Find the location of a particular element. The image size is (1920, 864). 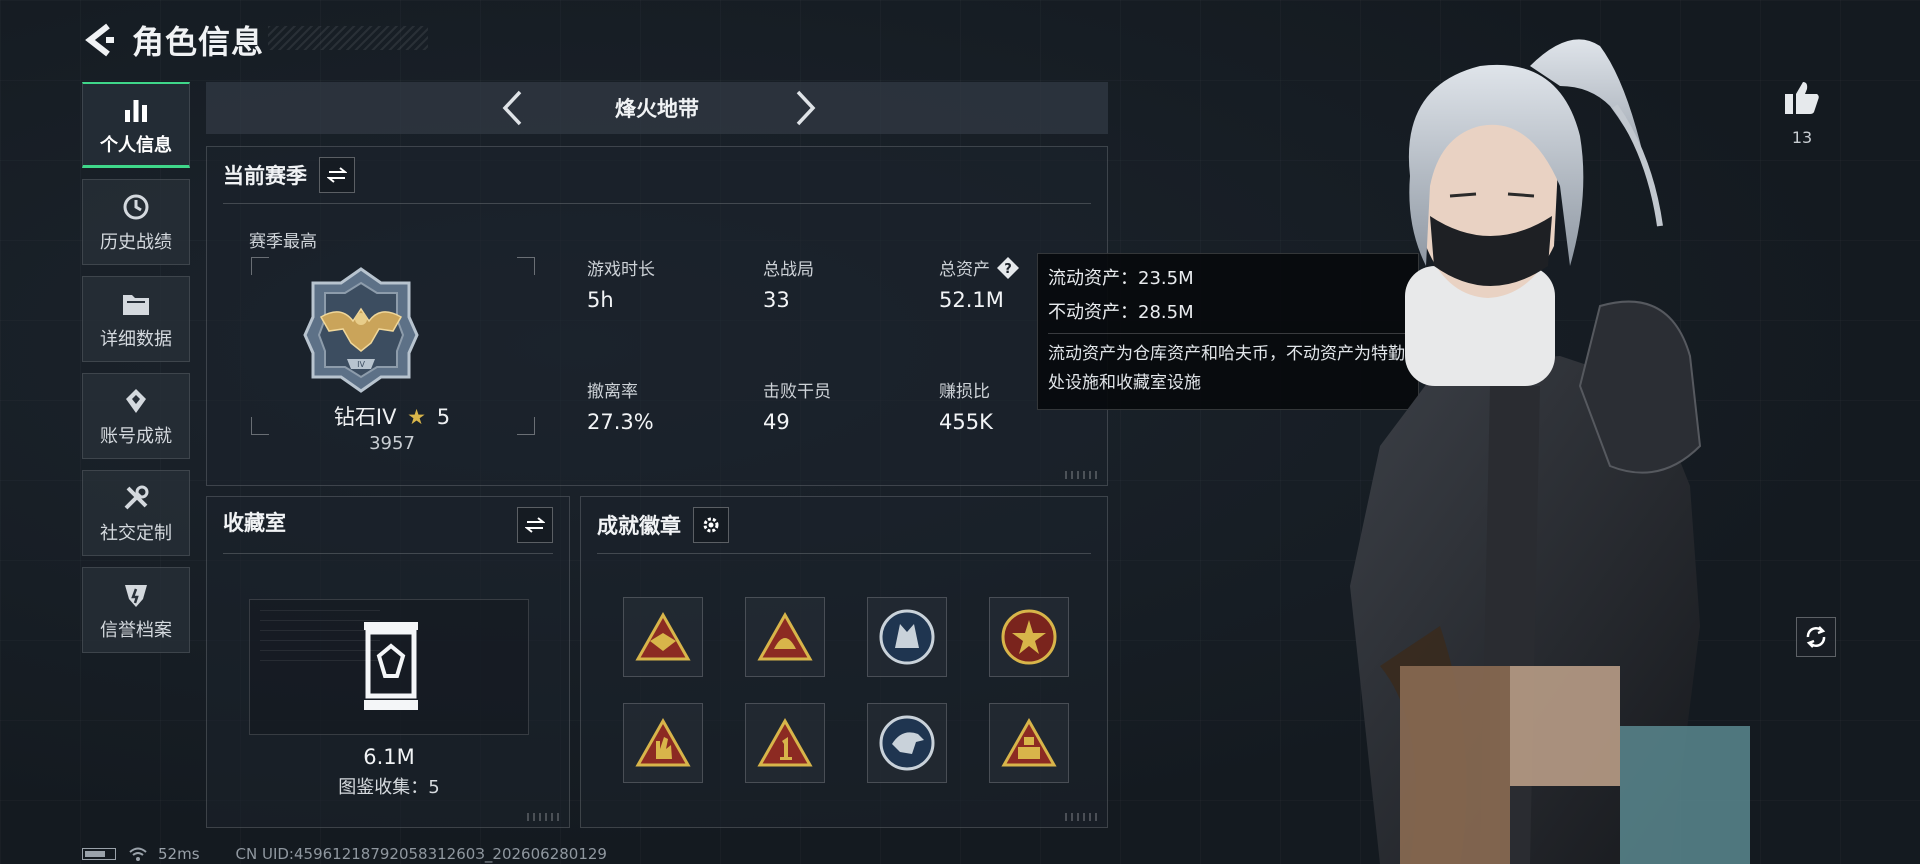

badge-panel-header: 成就徽章 is located at coordinates (663, 525).